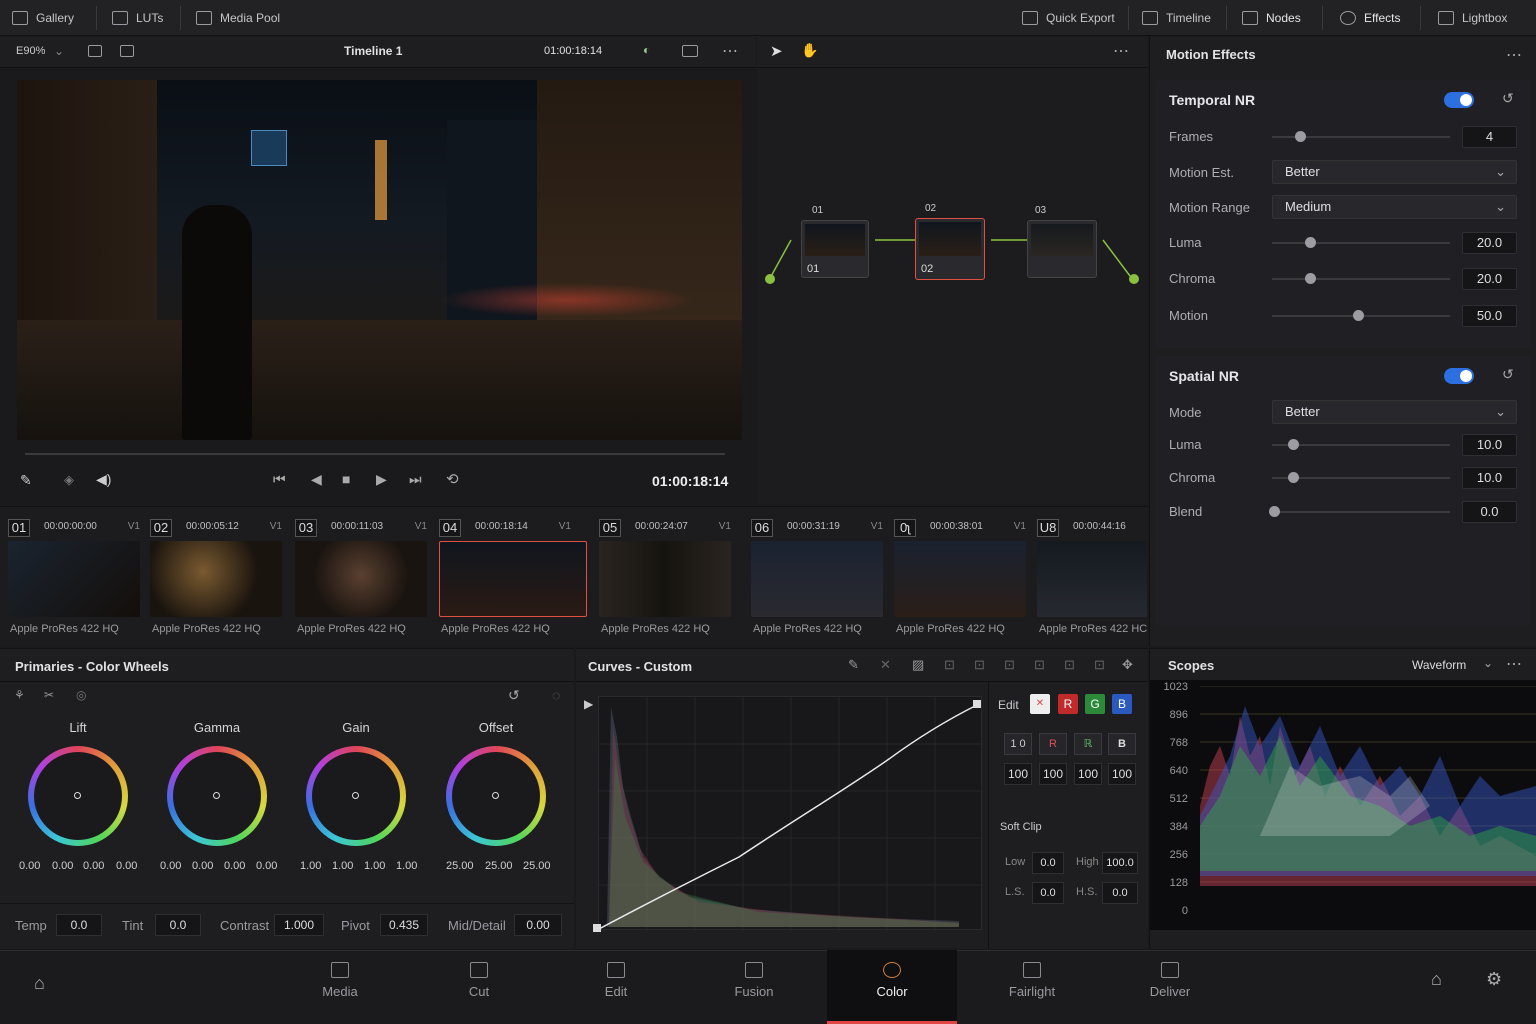  I want to click on clip-08: U8 00:00:44:16 Apple ProRes 422 HC, so click(1092, 579).